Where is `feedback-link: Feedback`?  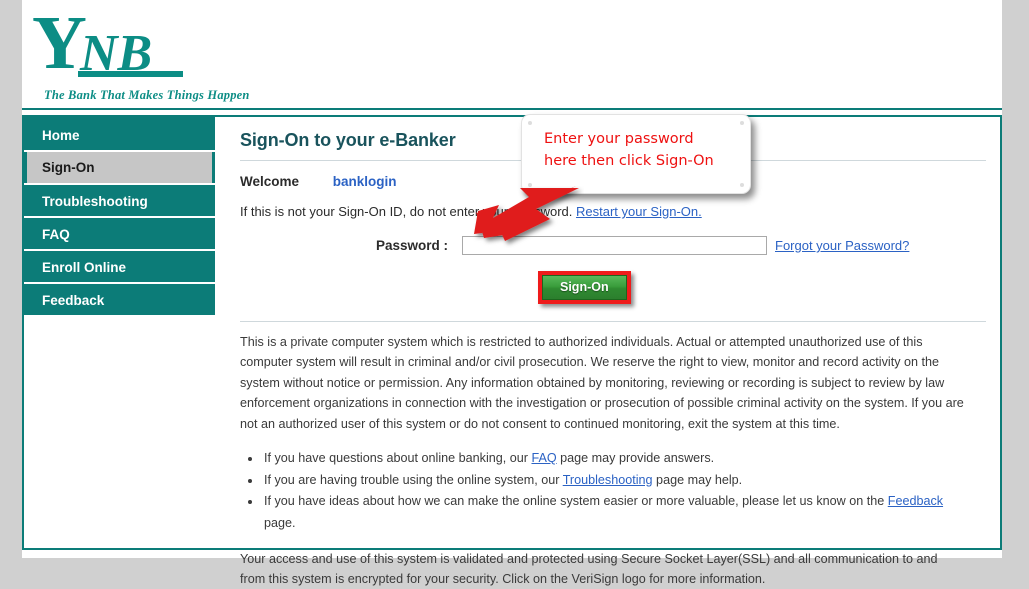 feedback-link: Feedback is located at coordinates (915, 501).